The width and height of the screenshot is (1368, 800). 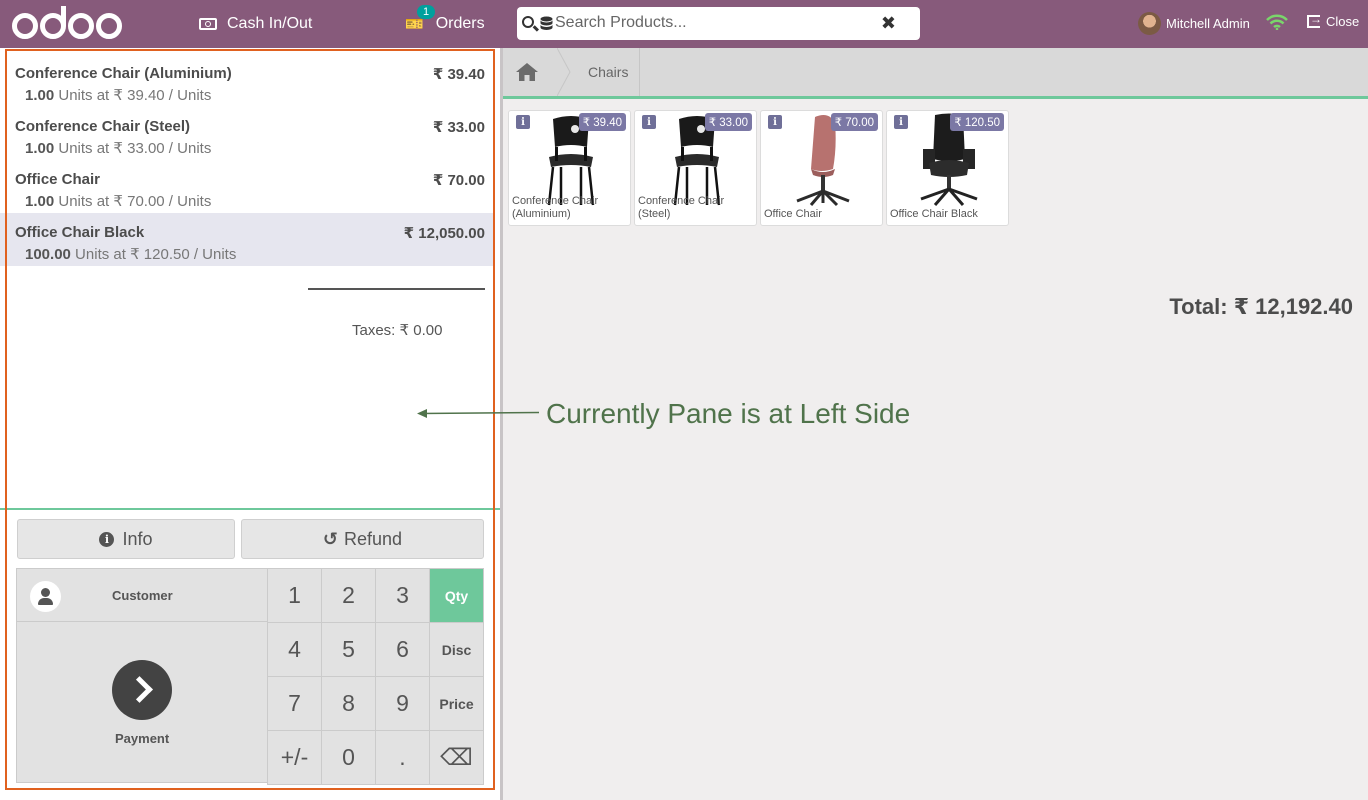 What do you see at coordinates (330, 538) in the screenshot?
I see `undo-icon: ↺` at bounding box center [330, 538].